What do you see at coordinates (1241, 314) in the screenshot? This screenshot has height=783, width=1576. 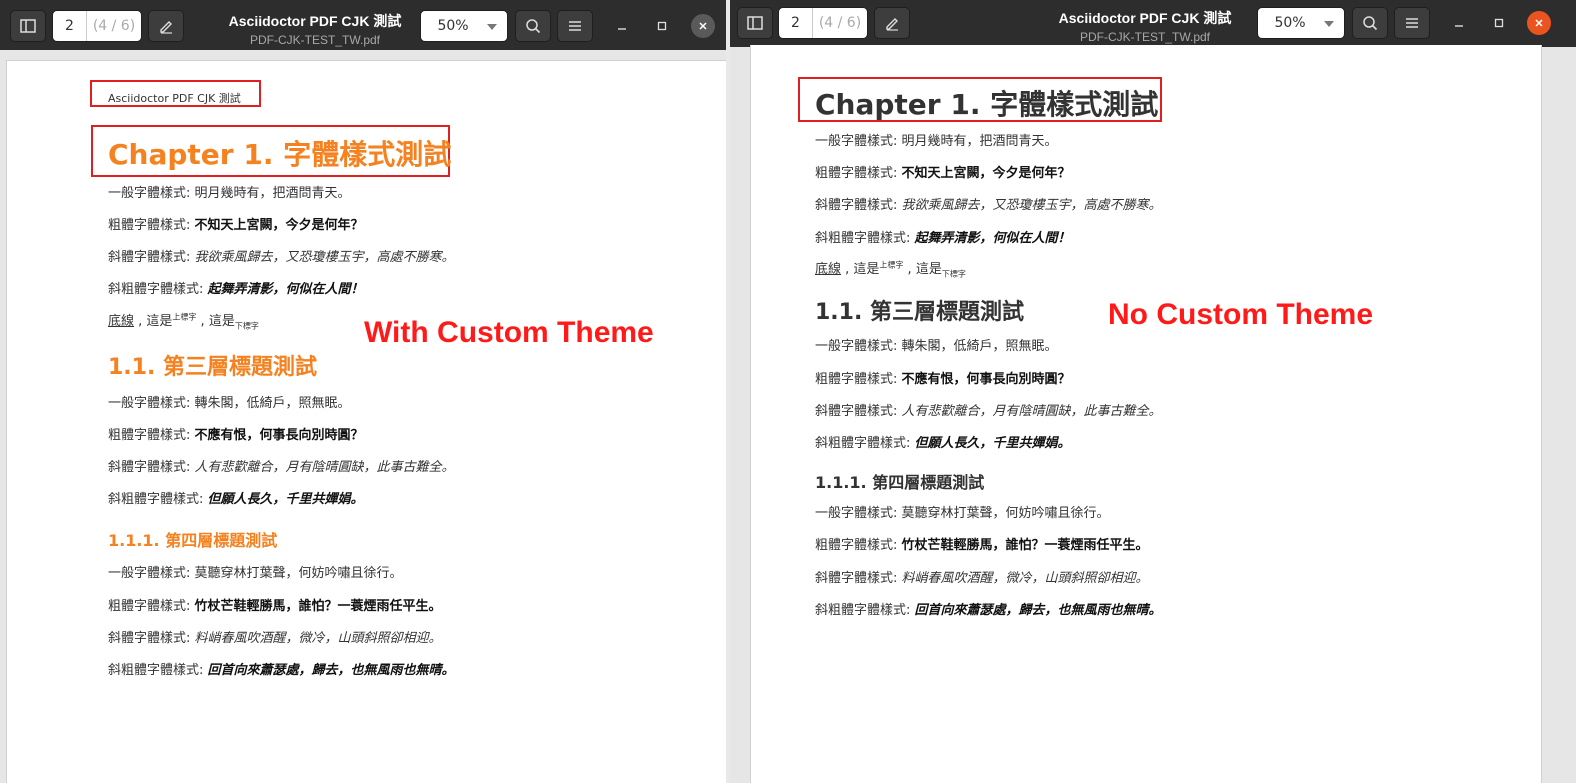 I see `annotation-label: No Custom Theme` at bounding box center [1241, 314].